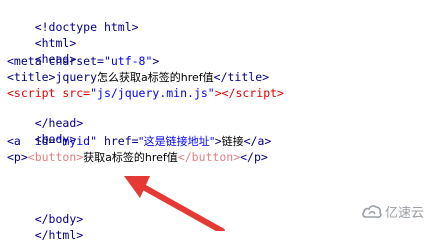  What do you see at coordinates (155, 77) in the screenshot?
I see `title-text-cn: 怎么获取a标签的href值` at bounding box center [155, 77].